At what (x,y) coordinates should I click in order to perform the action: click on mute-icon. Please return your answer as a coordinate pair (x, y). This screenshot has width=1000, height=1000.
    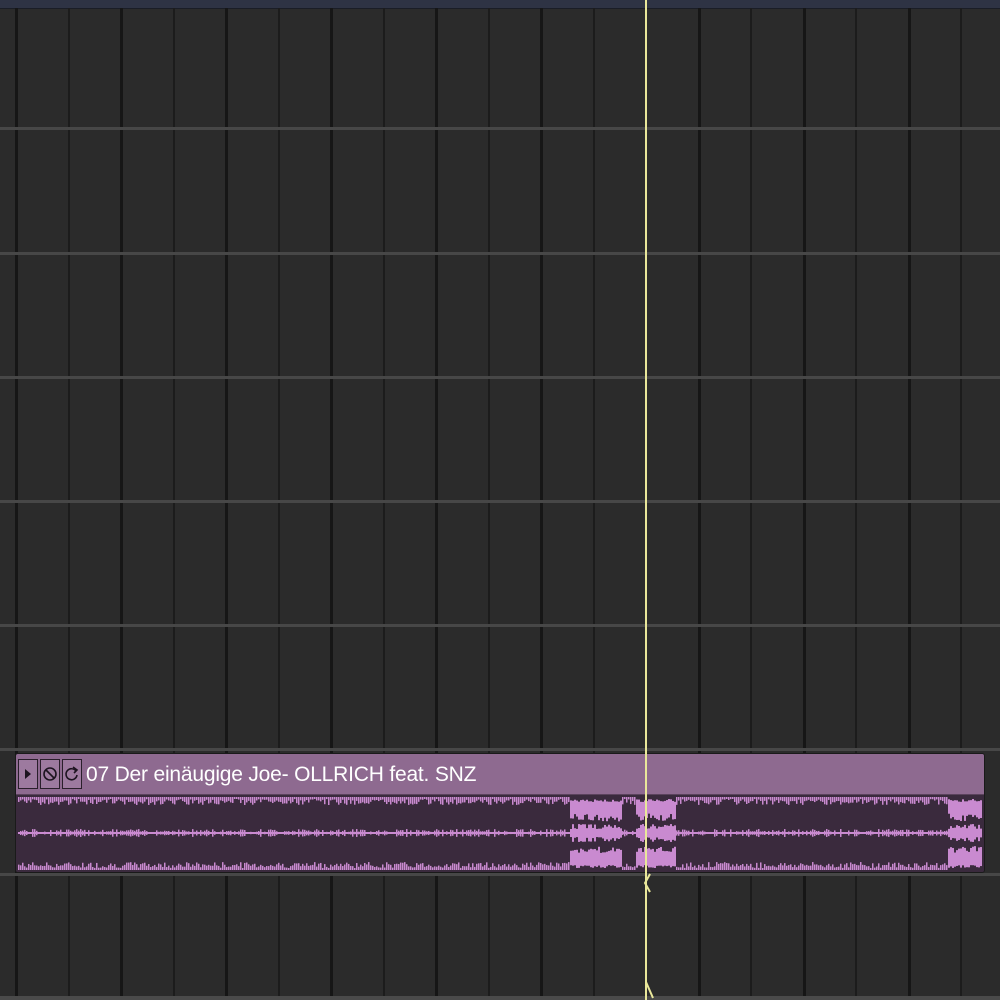
    Looking at the image, I should click on (50, 774).